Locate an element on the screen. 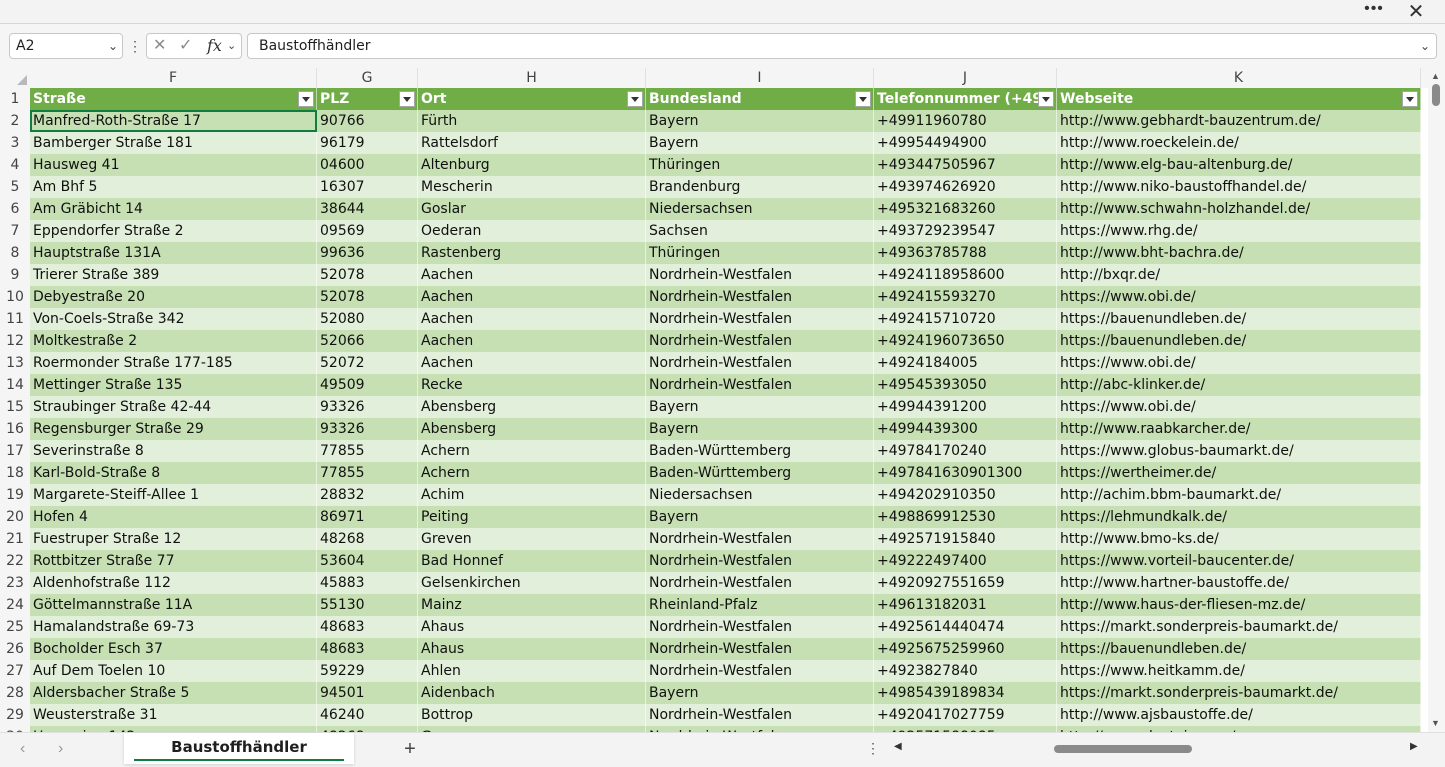 Image resolution: width=1445 pixels, height=767 pixels. chevron-down-icon: ⌄ is located at coordinates (113, 46).